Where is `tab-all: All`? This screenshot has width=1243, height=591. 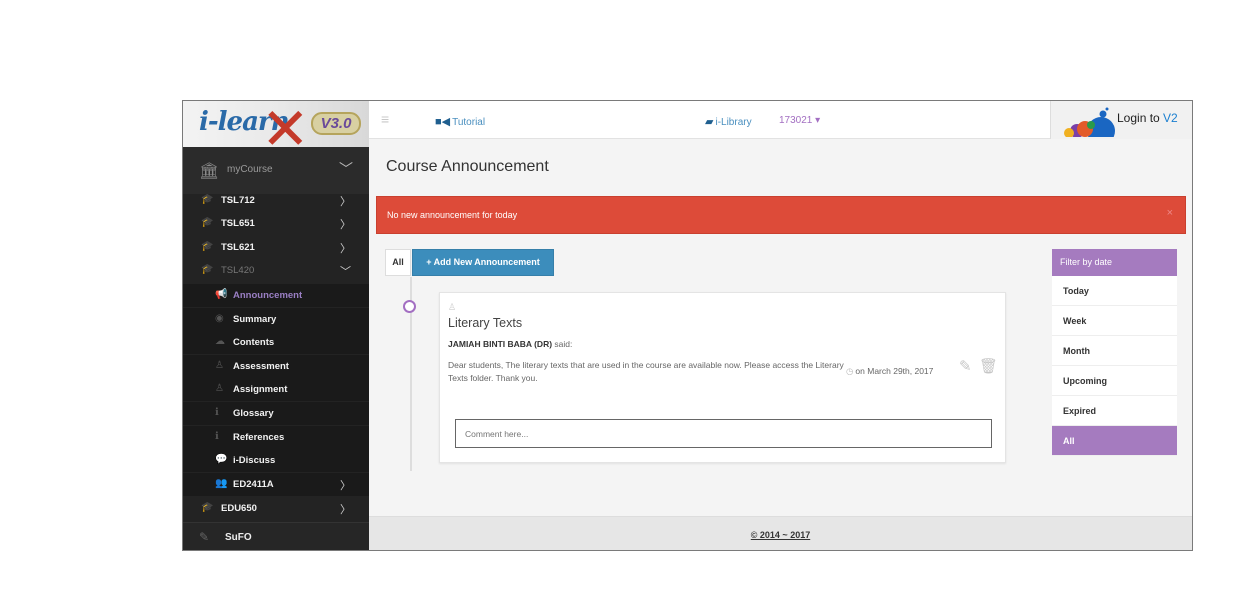 tab-all: All is located at coordinates (398, 262).